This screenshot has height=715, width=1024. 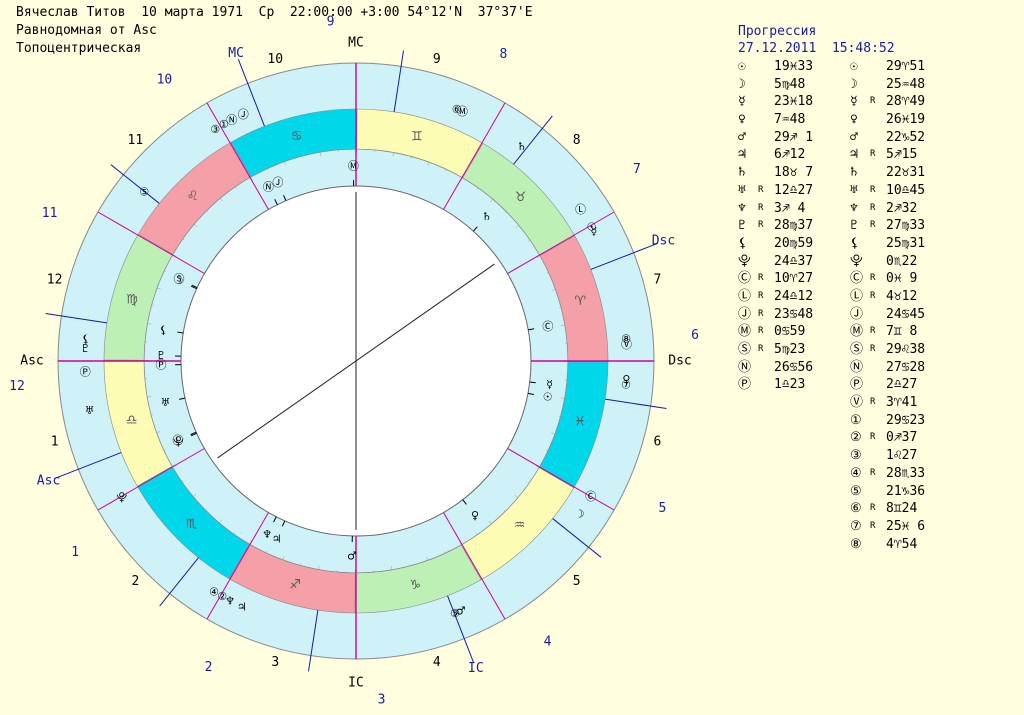 I want to click on table-row: ♅ R 10♎45, so click(x=900, y=191).